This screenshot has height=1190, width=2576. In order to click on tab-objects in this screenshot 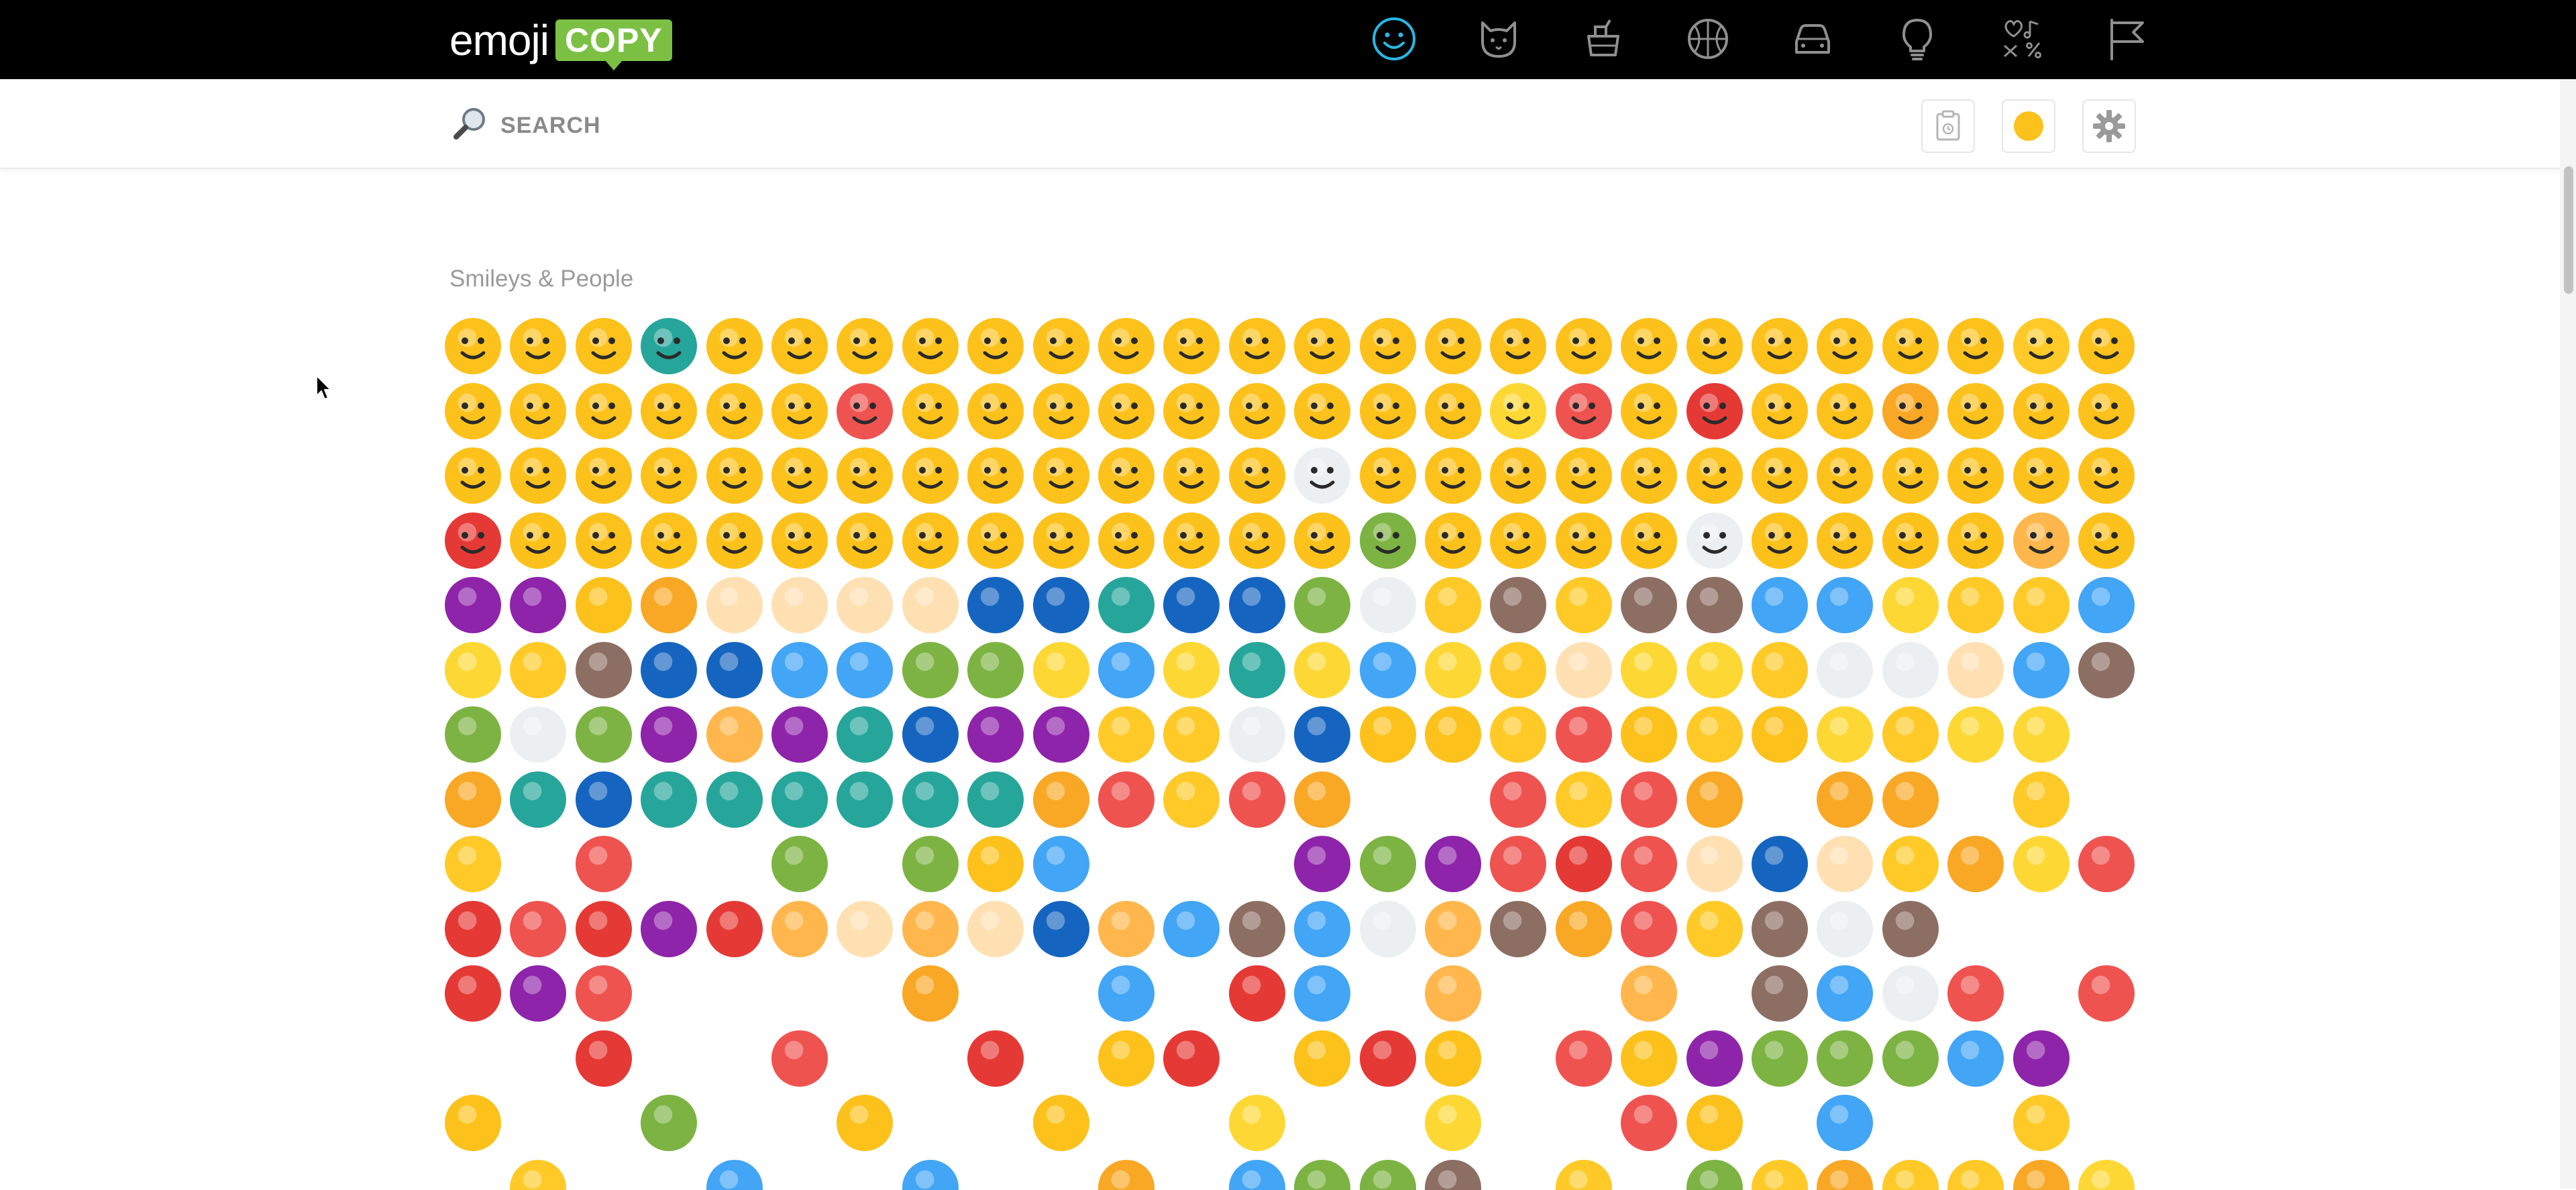, I will do `click(1917, 39)`.